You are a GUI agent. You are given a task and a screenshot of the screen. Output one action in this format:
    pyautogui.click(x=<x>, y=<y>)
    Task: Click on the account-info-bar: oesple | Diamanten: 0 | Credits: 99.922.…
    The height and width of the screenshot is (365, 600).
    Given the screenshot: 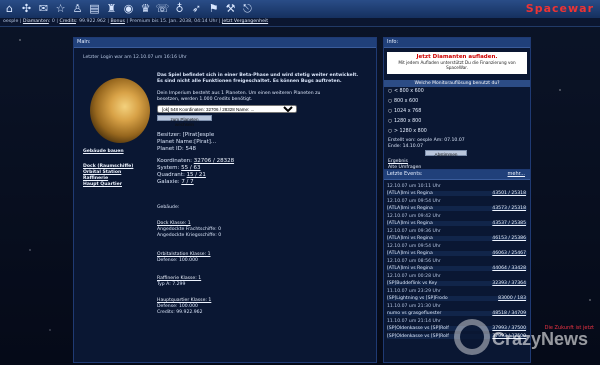 What is the action you would take?
    pyautogui.click(x=300, y=39)
    